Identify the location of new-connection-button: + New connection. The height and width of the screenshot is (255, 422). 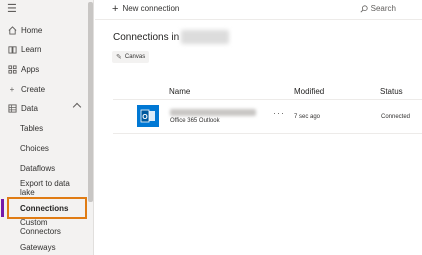
(146, 8).